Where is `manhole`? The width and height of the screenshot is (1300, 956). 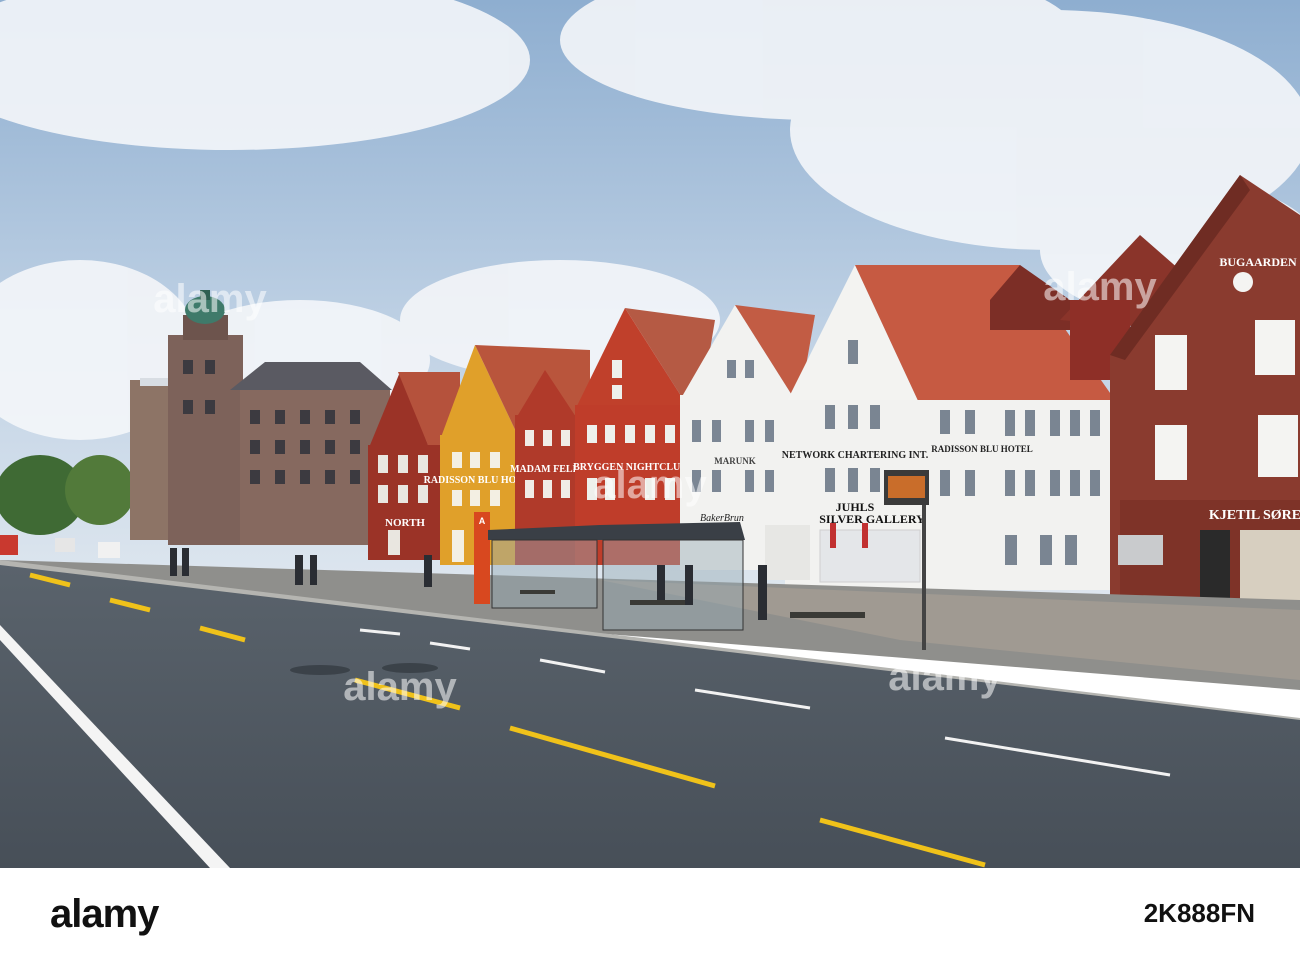
manhole is located at coordinates (320, 670).